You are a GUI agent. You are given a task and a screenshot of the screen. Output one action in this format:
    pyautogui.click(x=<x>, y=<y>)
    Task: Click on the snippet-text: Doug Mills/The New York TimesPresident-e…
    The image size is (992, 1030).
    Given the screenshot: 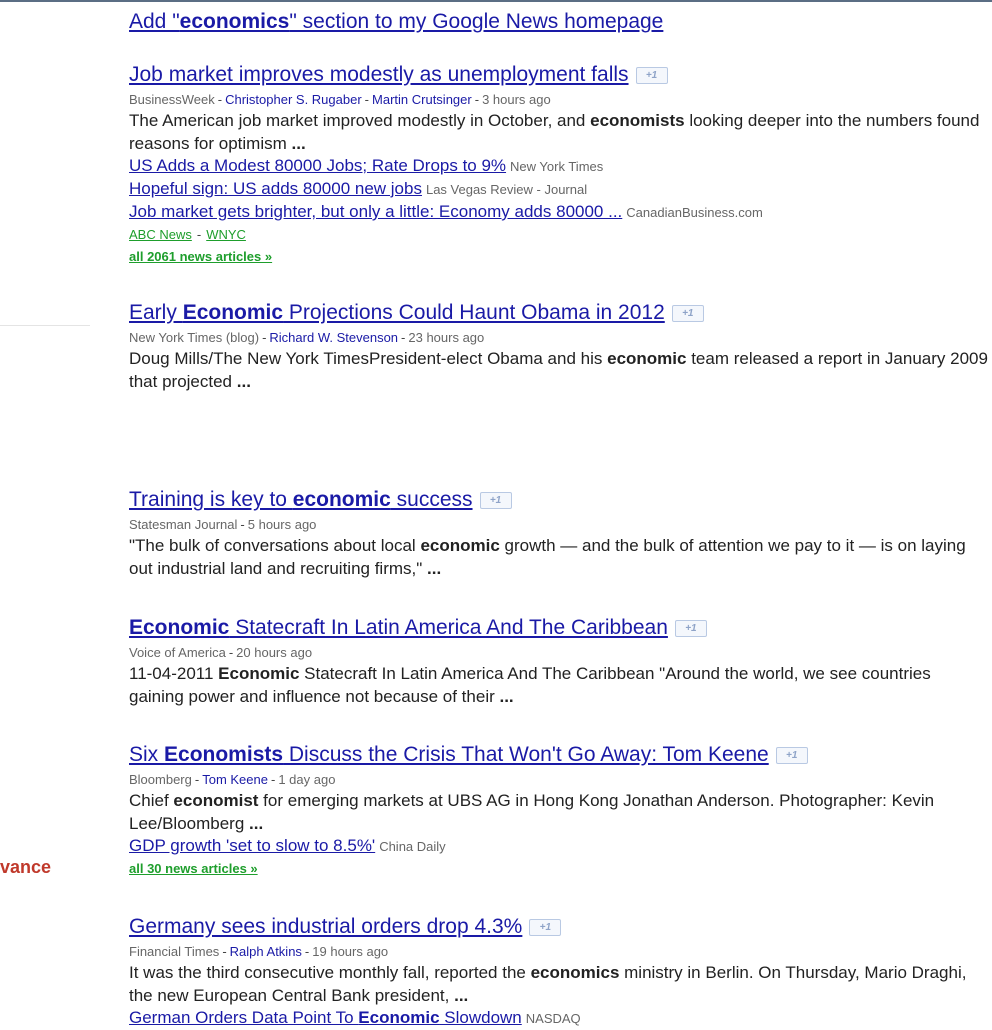 What is the action you would take?
    pyautogui.click(x=368, y=358)
    